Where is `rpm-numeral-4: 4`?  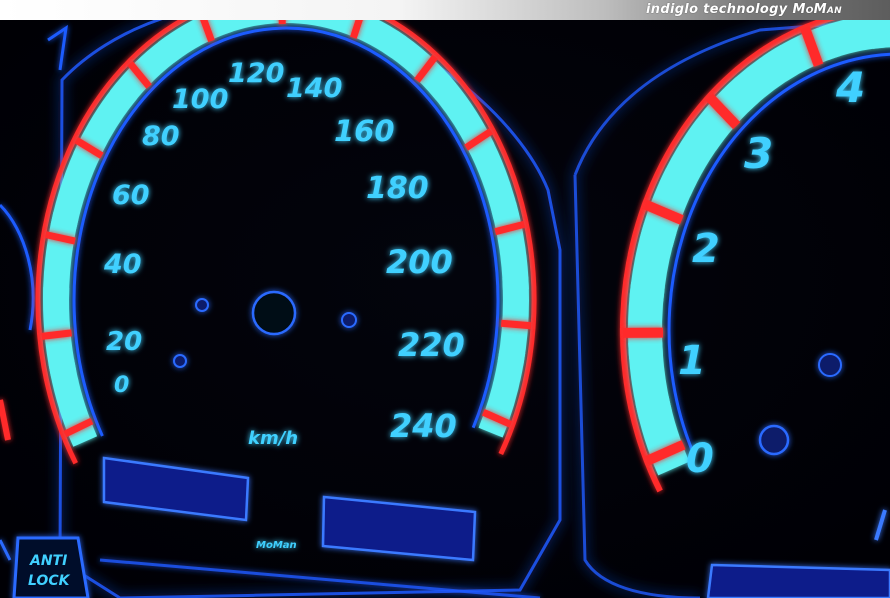 rpm-numeral-4: 4 is located at coordinates (850, 87).